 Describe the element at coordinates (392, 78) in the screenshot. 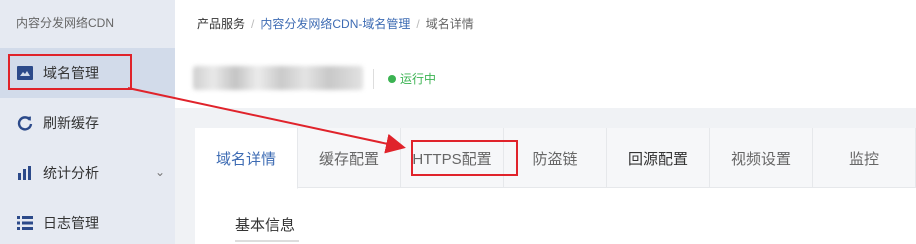

I see `status-dot-icon` at that location.